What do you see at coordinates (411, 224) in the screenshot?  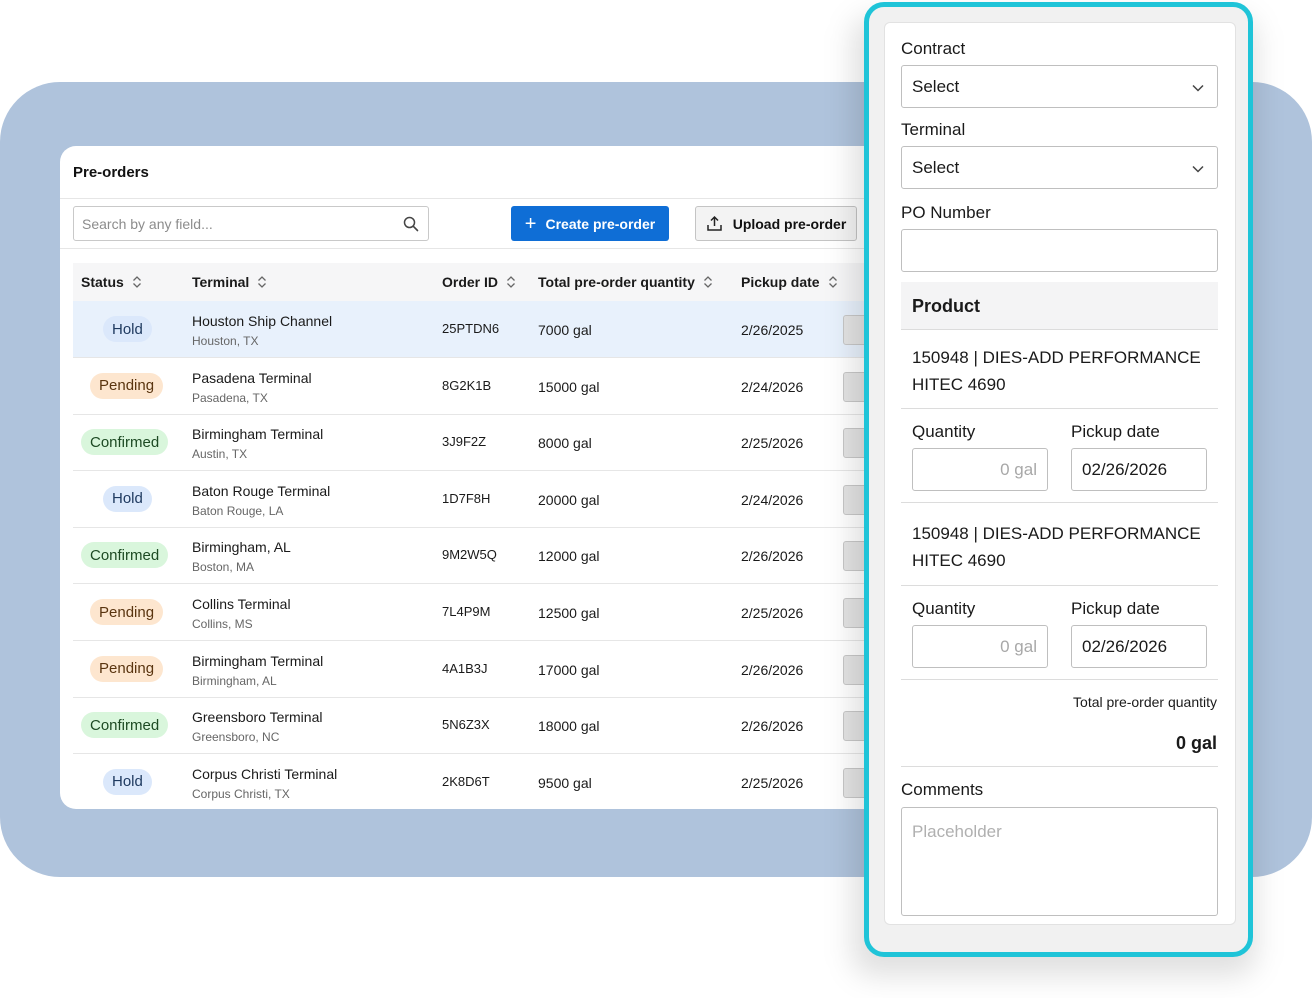 I see `search-icon` at bounding box center [411, 224].